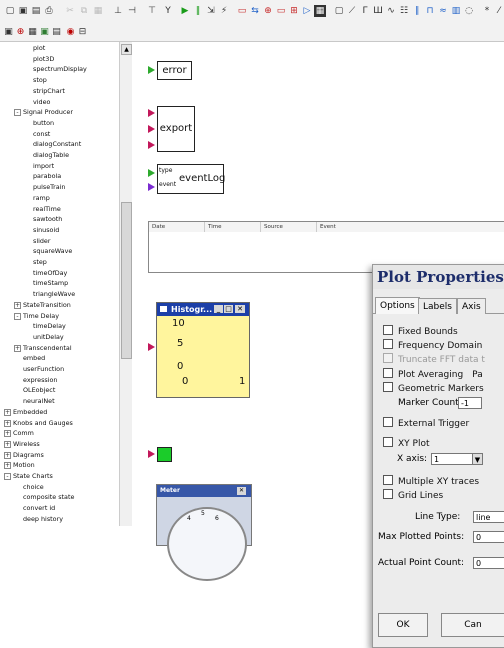 Image resolution: width=504 pixels, height=648 pixels. Describe the element at coordinates (281, 11) in the screenshot. I see `variable-block-icon: ▭` at that location.